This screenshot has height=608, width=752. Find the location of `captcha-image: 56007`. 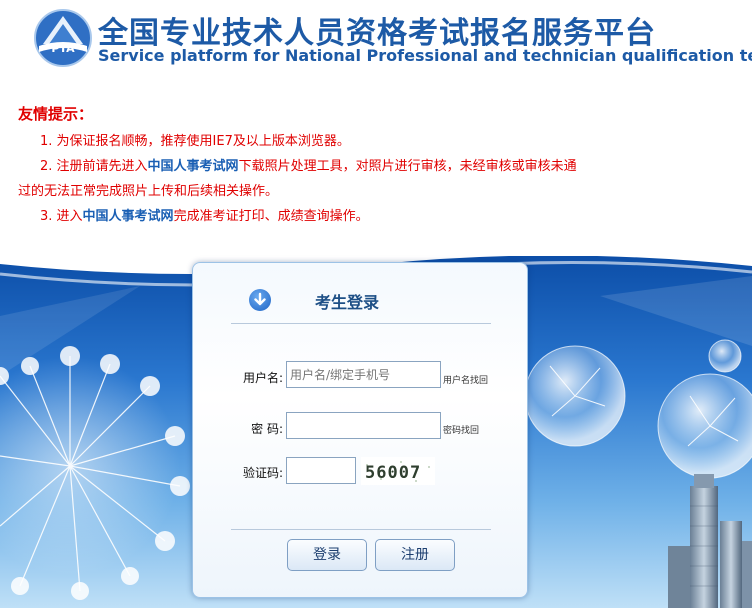

captcha-image: 56007 is located at coordinates (398, 471).